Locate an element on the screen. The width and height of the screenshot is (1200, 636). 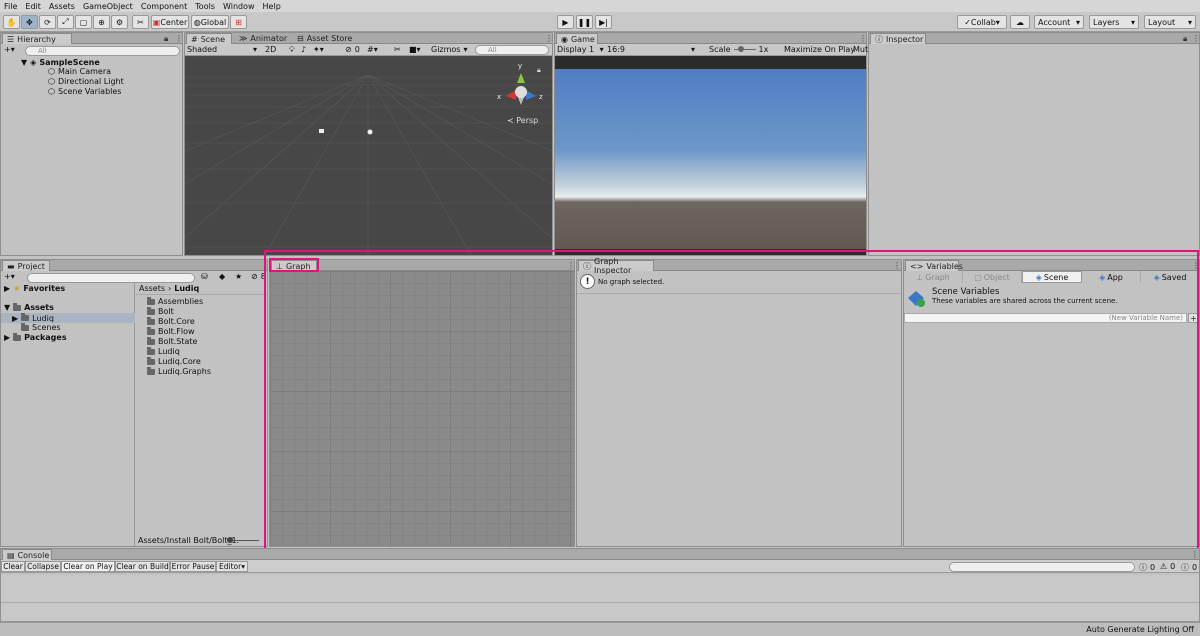
tab-animator: ≫ Animator is located at coordinates (263, 38).